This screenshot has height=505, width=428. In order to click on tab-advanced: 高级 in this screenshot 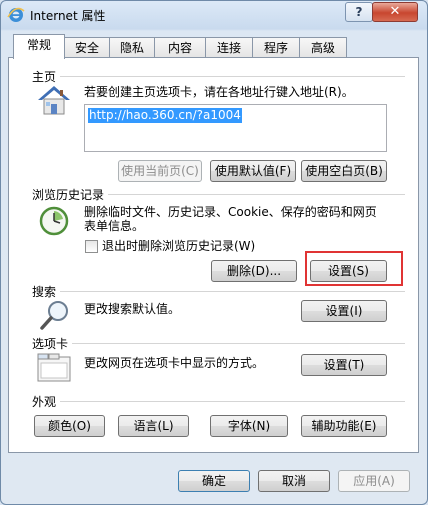, I will do `click(323, 47)`.